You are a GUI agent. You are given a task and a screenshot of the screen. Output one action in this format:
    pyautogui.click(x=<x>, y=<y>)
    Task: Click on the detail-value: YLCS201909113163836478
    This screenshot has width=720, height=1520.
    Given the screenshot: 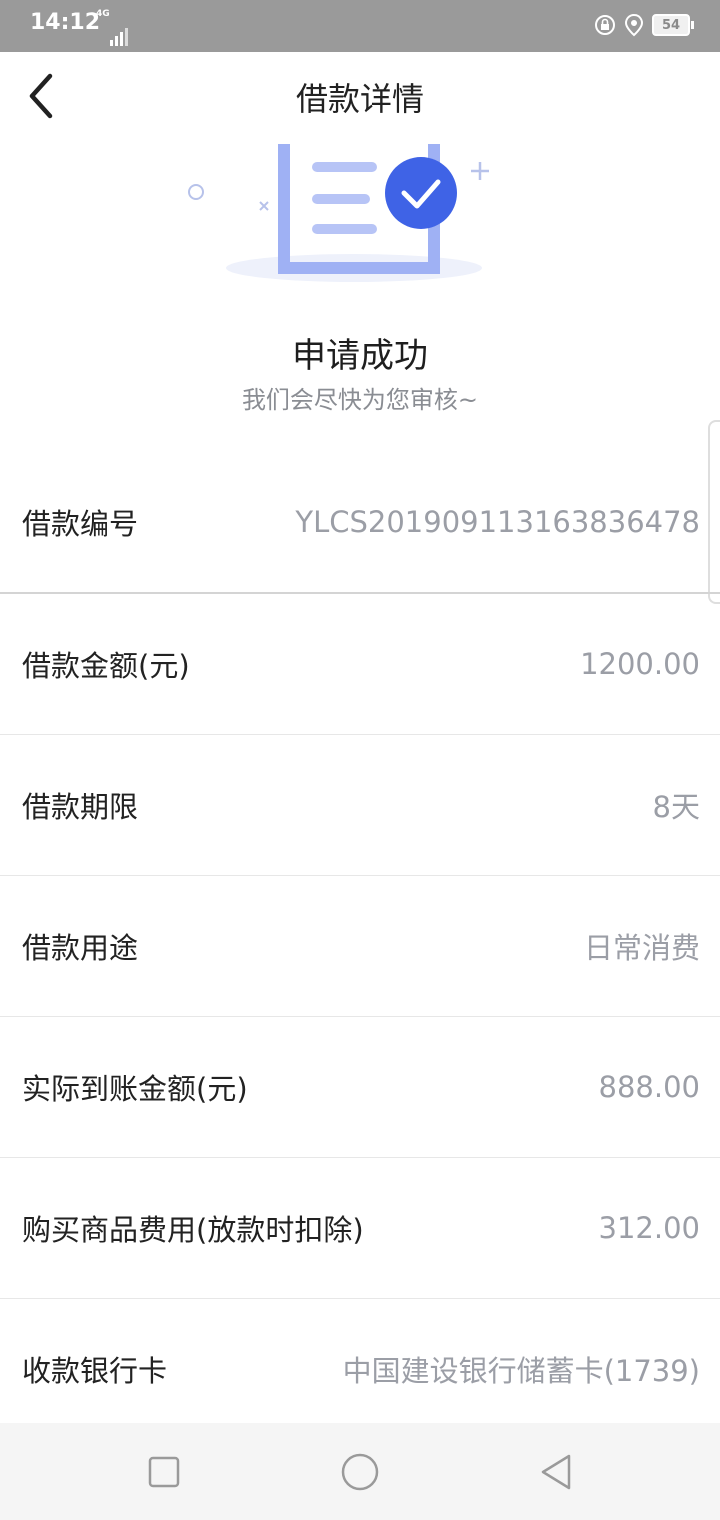 What is the action you would take?
    pyautogui.click(x=497, y=522)
    